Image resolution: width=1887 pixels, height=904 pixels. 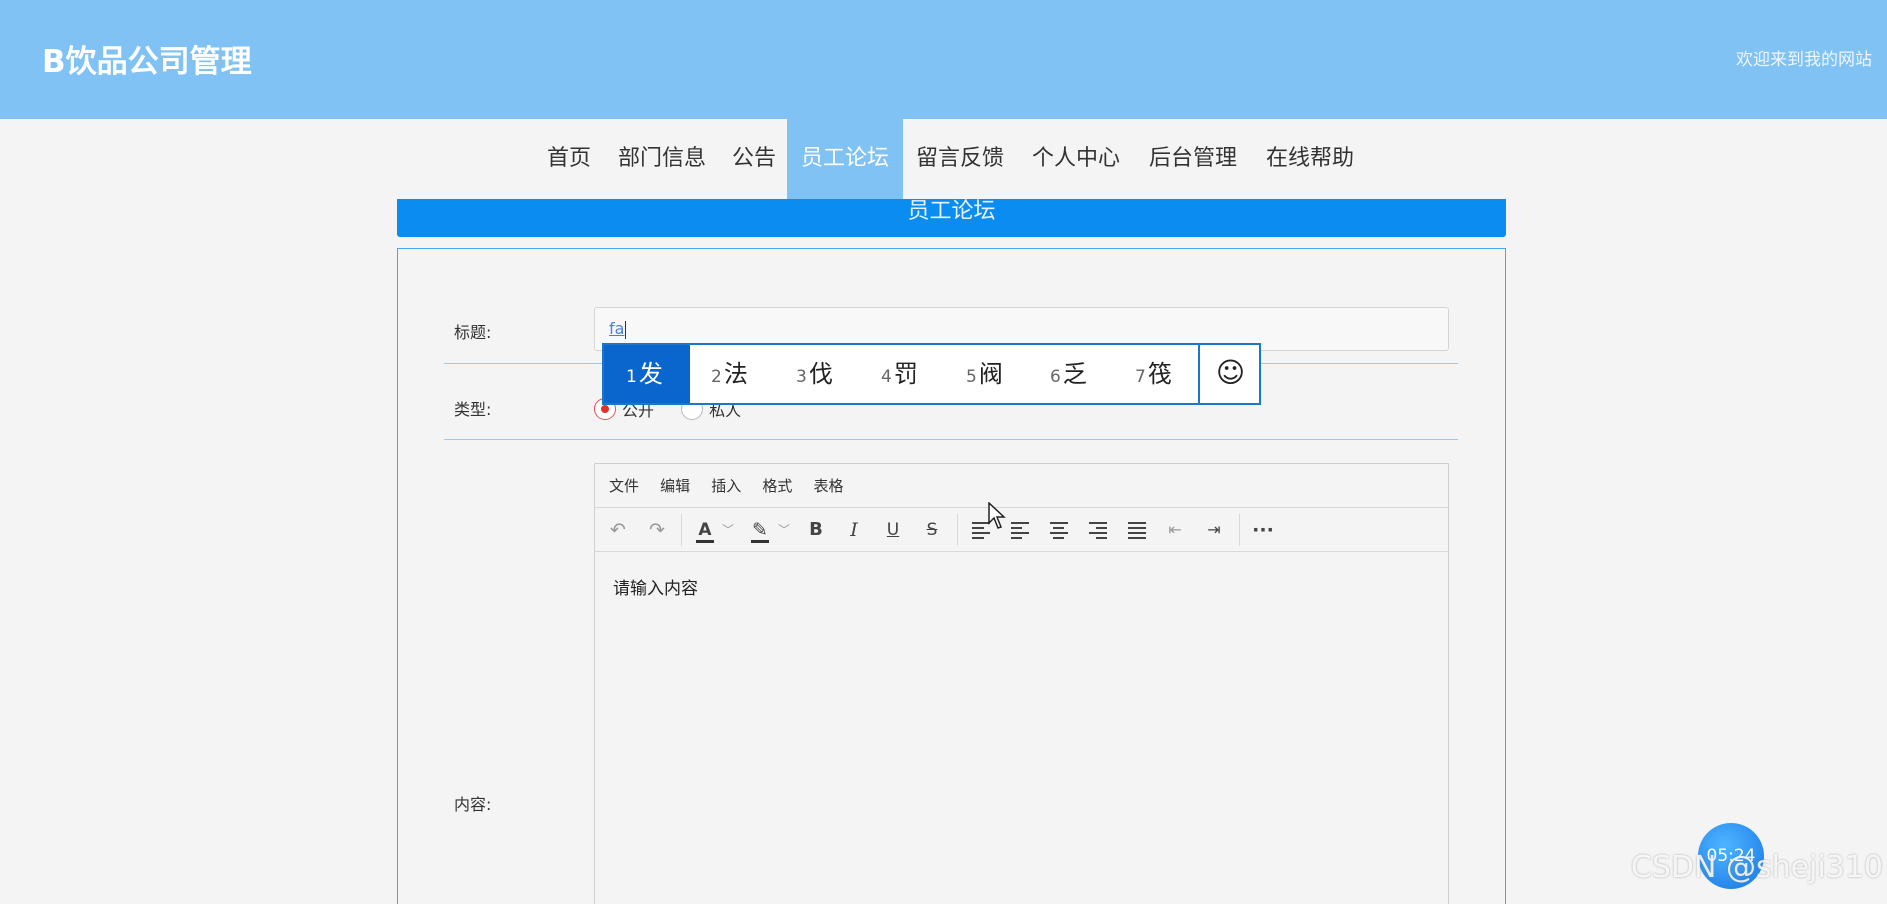 What do you see at coordinates (655, 586) in the screenshot?
I see `editor-content-placeholder: 请输入内容` at bounding box center [655, 586].